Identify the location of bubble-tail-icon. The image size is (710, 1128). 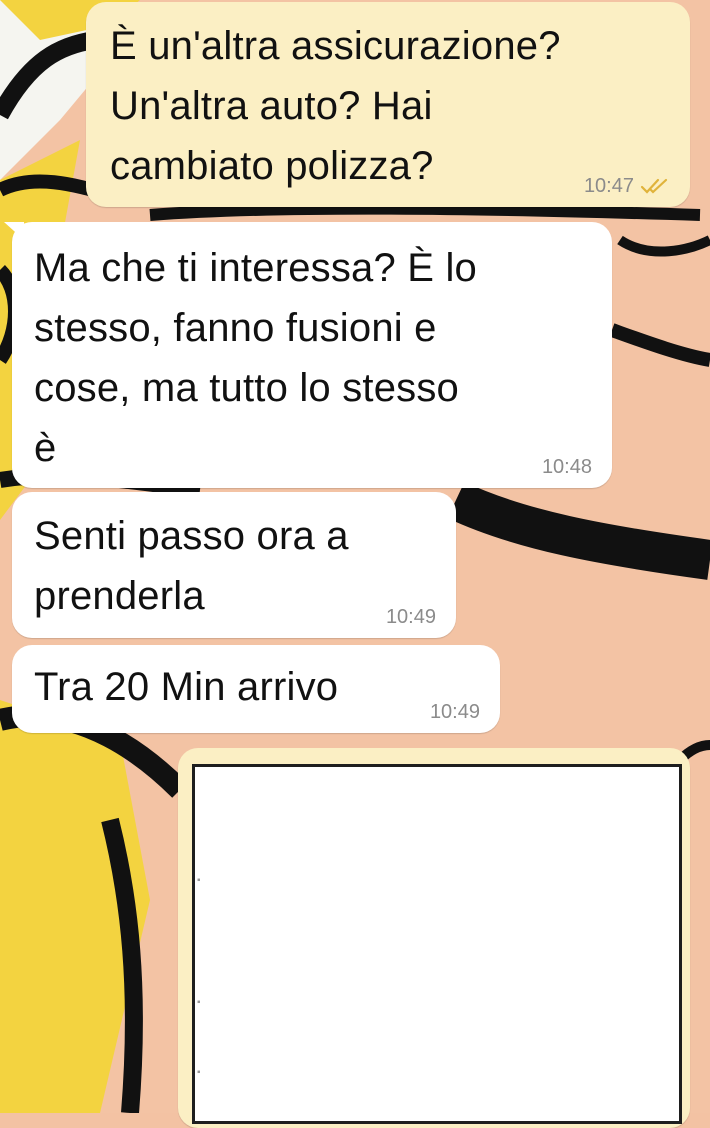
(14, 231).